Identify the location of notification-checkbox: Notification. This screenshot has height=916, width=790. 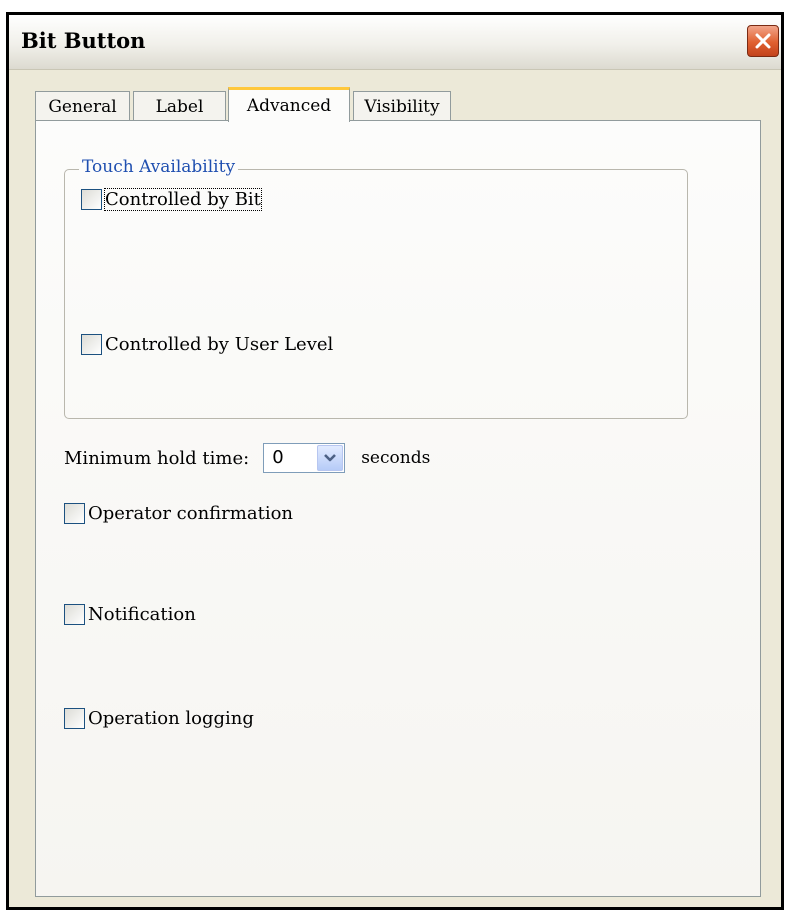
(130, 614).